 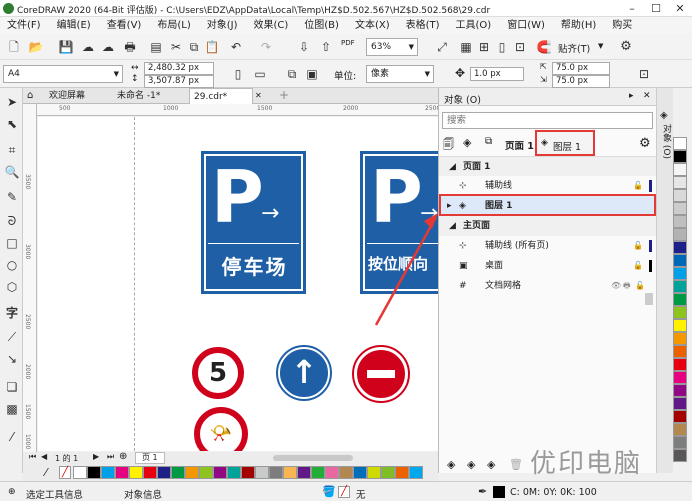 I want to click on new-master-layer-icon: ◈, so click(x=471, y=464).